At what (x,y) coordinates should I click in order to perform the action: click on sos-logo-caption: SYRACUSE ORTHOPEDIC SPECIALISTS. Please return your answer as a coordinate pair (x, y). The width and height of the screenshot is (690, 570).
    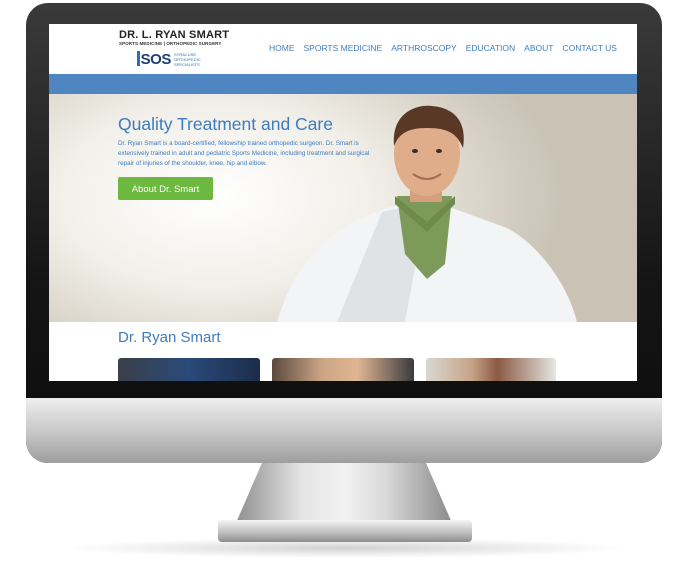
    Looking at the image, I should click on (187, 59).